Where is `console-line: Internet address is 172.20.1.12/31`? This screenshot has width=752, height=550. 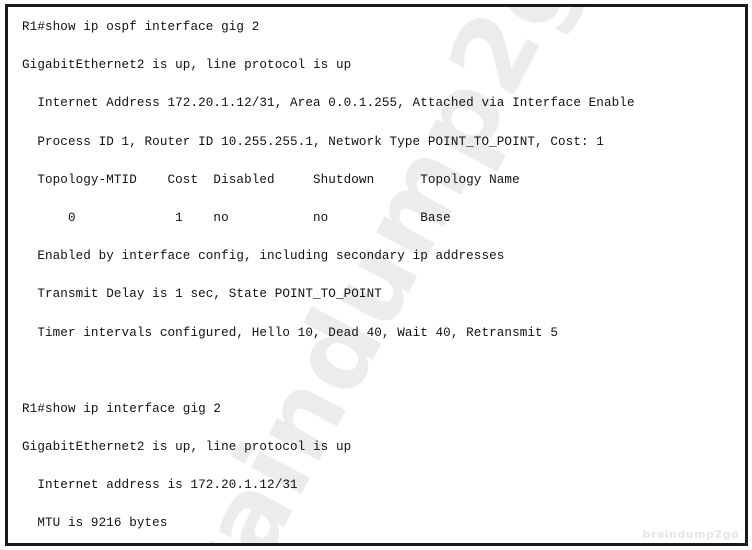
console-line: Internet address is 172.20.1.12/31 is located at coordinates (160, 485).